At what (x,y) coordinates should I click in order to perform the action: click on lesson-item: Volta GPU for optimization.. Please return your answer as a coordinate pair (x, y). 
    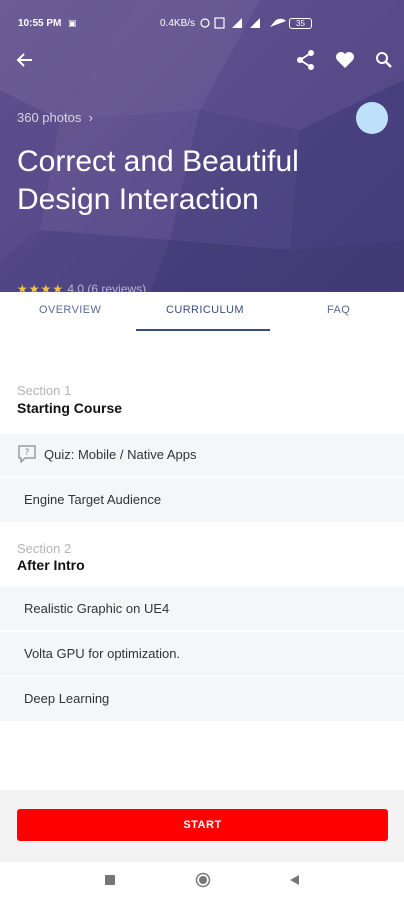
    Looking at the image, I should click on (202, 654).